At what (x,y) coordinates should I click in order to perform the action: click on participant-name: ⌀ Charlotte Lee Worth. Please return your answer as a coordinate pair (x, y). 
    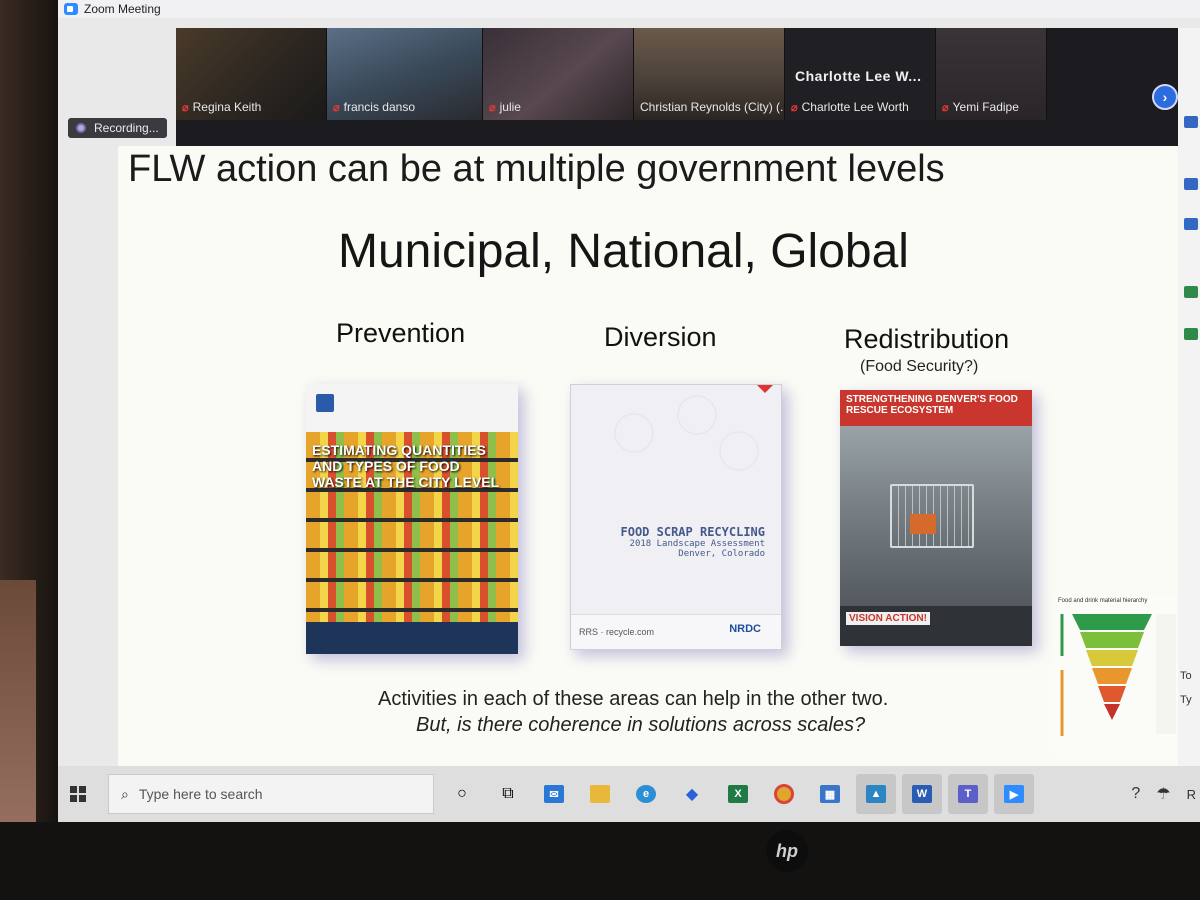
    Looking at the image, I should click on (850, 107).